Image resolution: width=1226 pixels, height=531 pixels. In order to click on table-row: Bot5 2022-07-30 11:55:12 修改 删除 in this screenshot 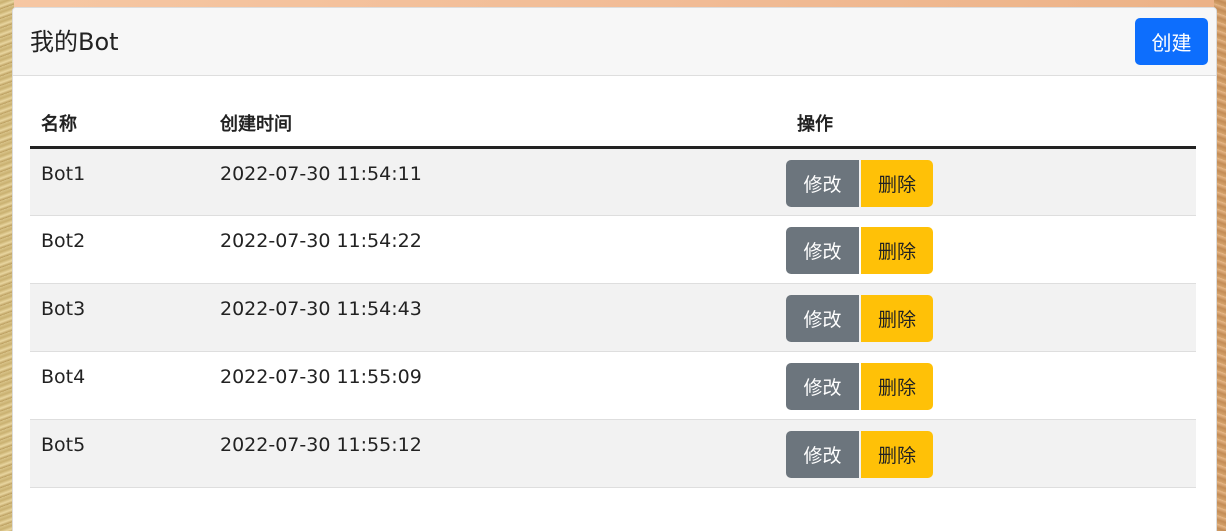, I will do `click(613, 453)`.